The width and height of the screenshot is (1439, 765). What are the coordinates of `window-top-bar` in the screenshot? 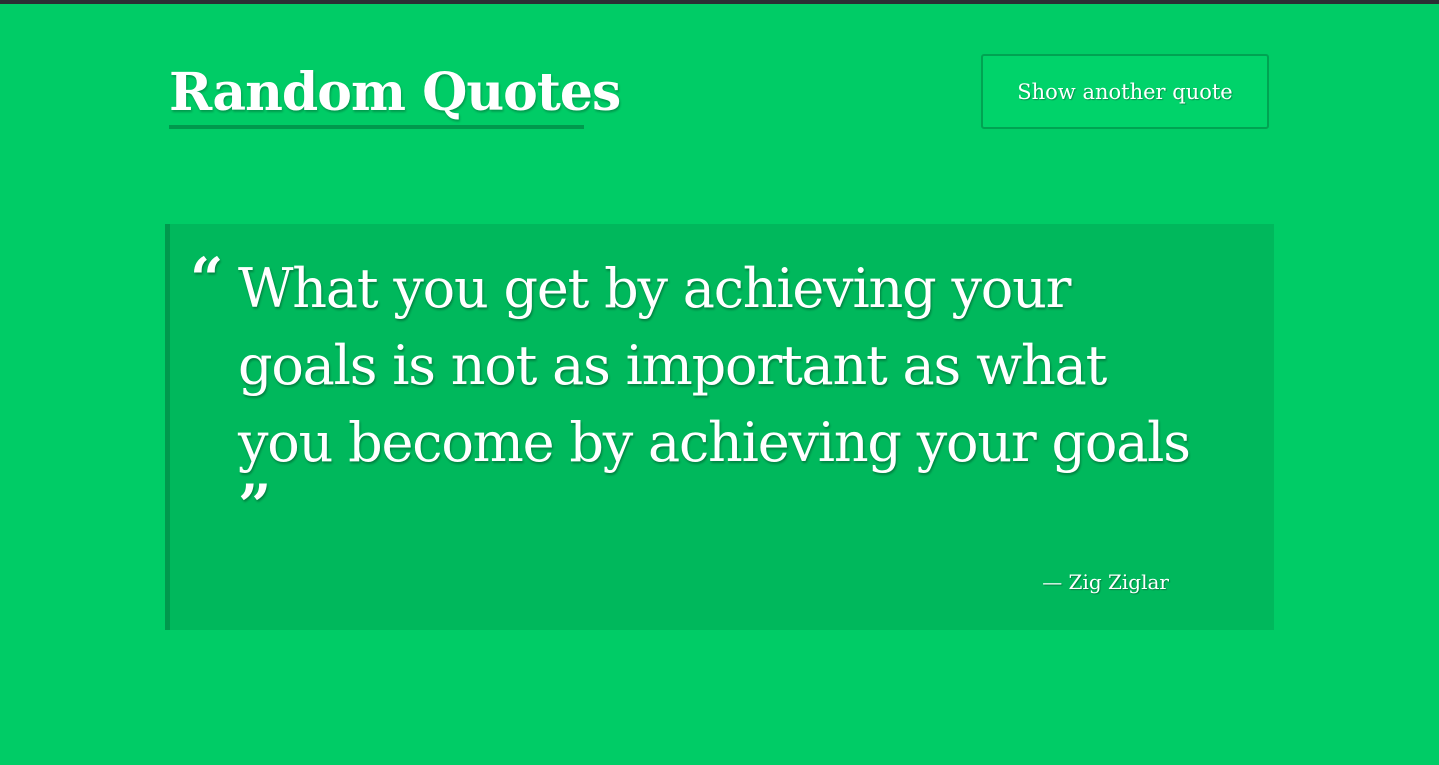 It's located at (719, 2).